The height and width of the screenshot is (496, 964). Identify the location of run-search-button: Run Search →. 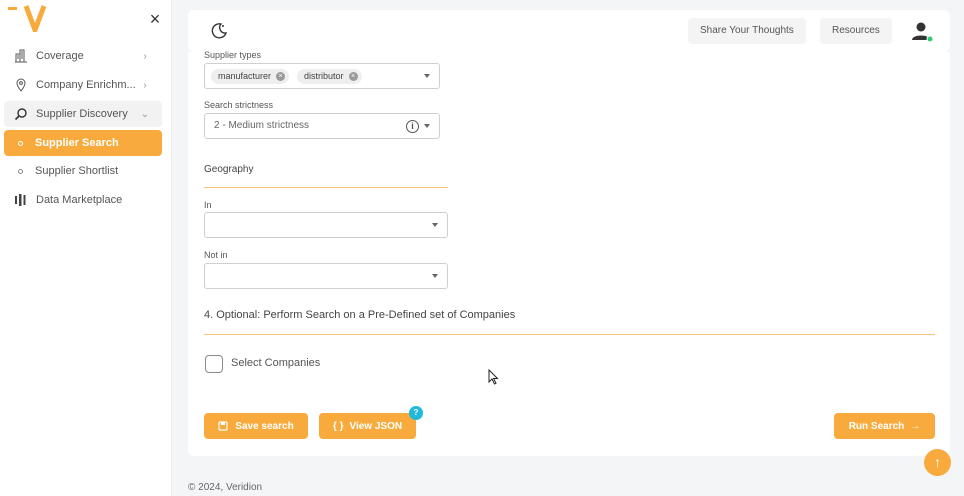
(884, 426).